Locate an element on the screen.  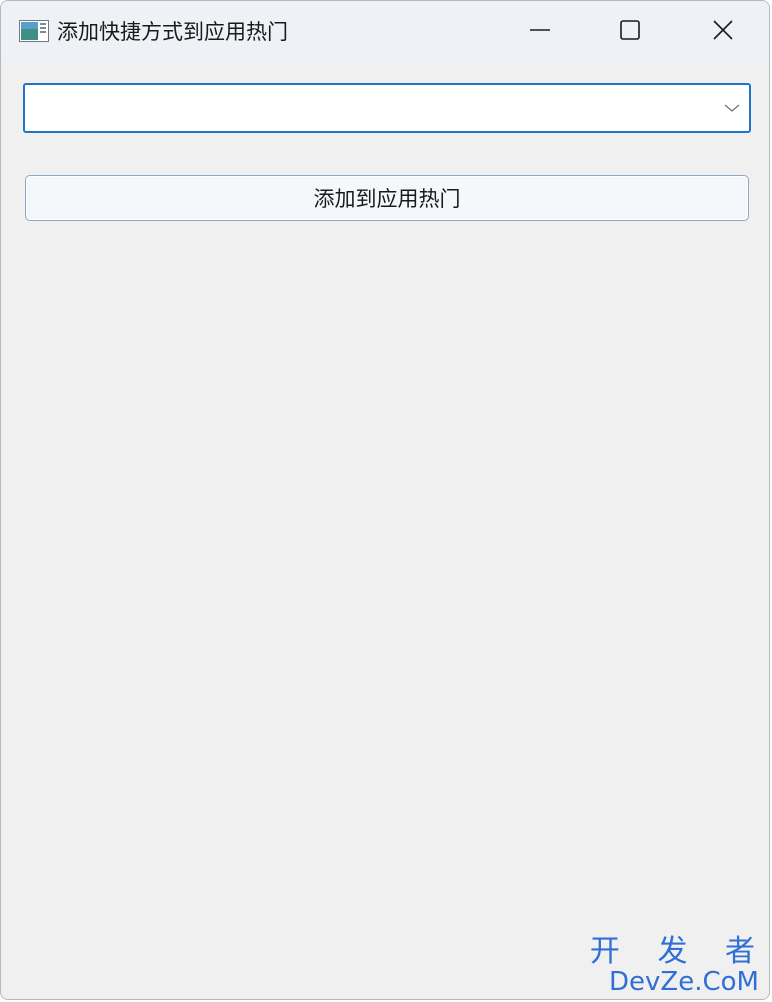
minimize-button is located at coordinates (540, 32).